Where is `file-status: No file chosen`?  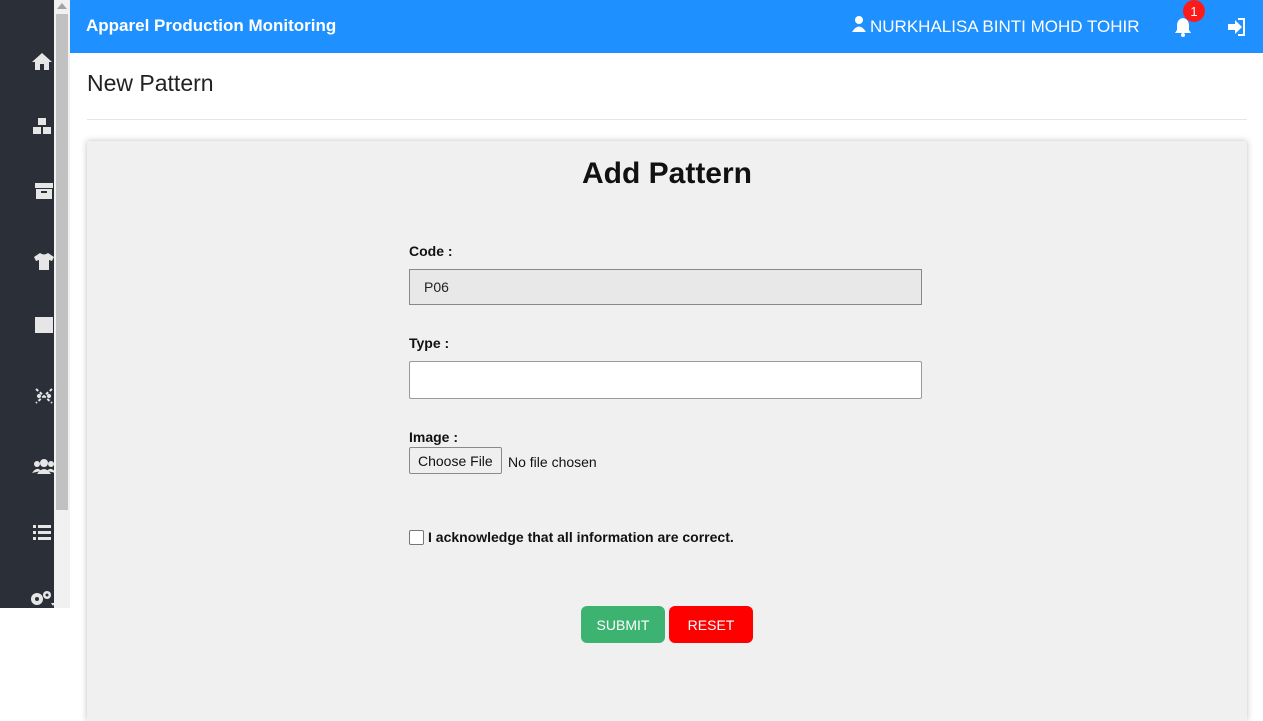
file-status: No file chosen is located at coordinates (552, 462).